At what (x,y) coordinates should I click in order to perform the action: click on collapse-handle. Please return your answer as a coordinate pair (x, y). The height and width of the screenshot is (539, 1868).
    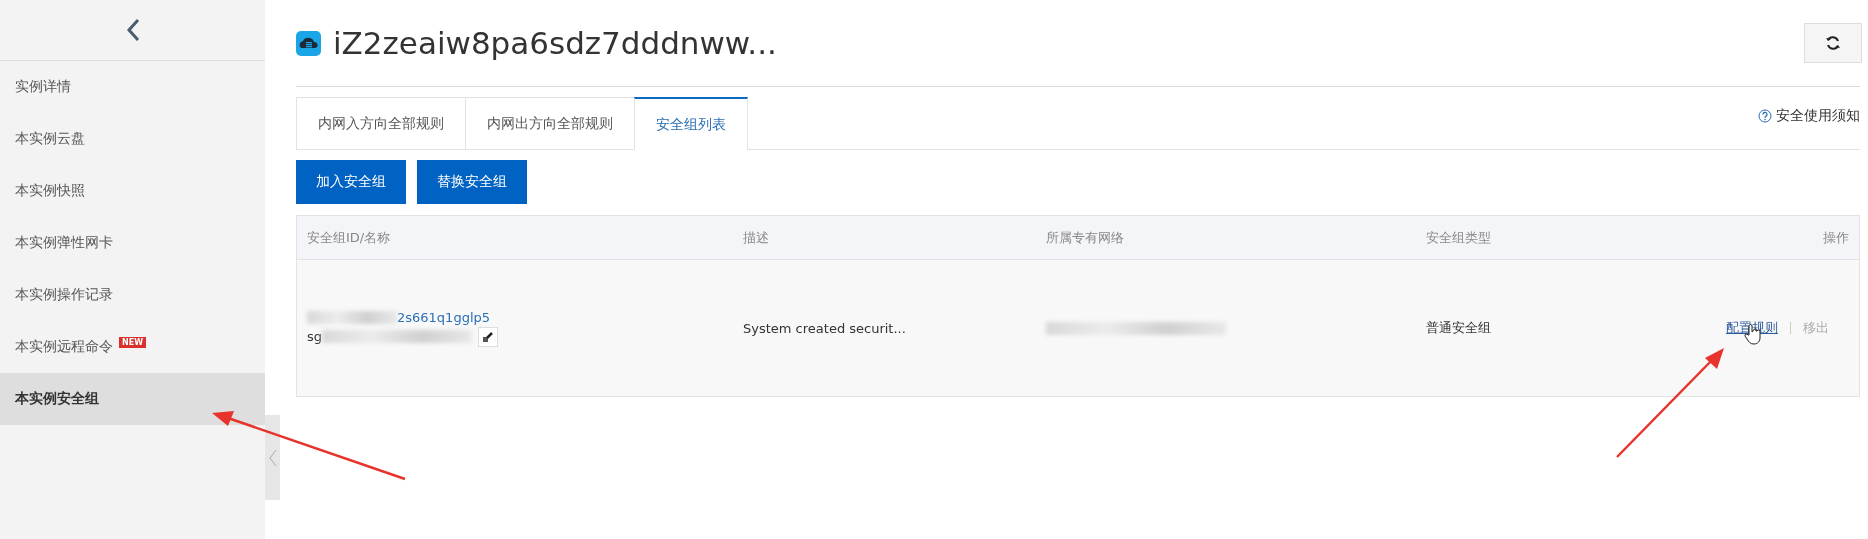
    Looking at the image, I should click on (272, 457).